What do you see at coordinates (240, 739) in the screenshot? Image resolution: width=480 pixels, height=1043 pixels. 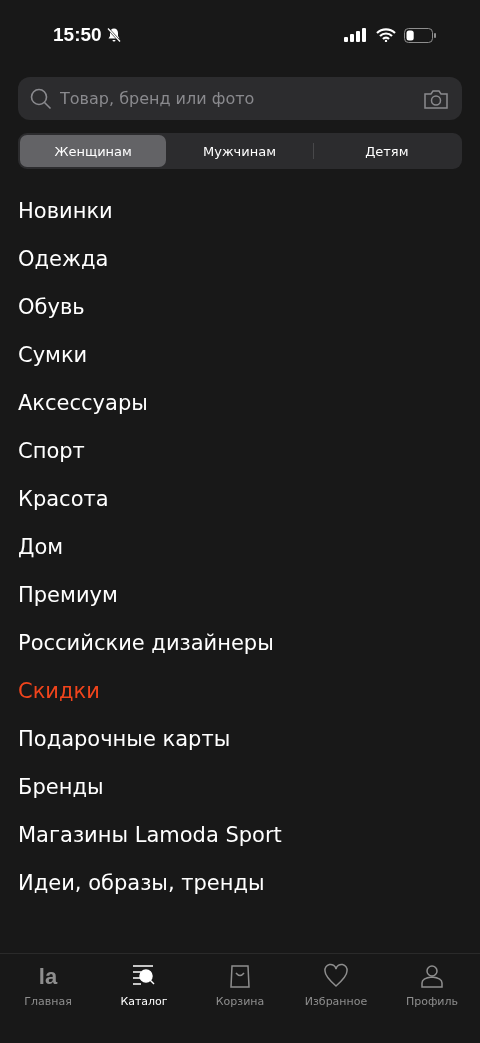 I see `category-link: Подарочные карты` at bounding box center [240, 739].